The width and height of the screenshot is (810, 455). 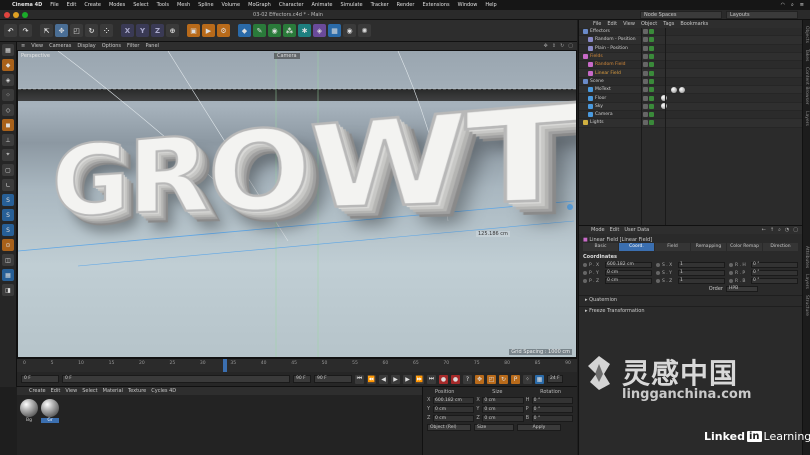 What do you see at coordinates (503, 400) in the screenshot?
I see `size-x-field: 0 cm` at bounding box center [503, 400].